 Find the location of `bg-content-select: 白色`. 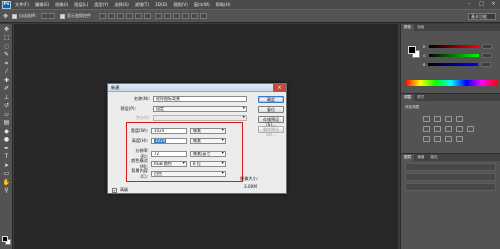

bg-content-select: 白色 is located at coordinates (188, 173).